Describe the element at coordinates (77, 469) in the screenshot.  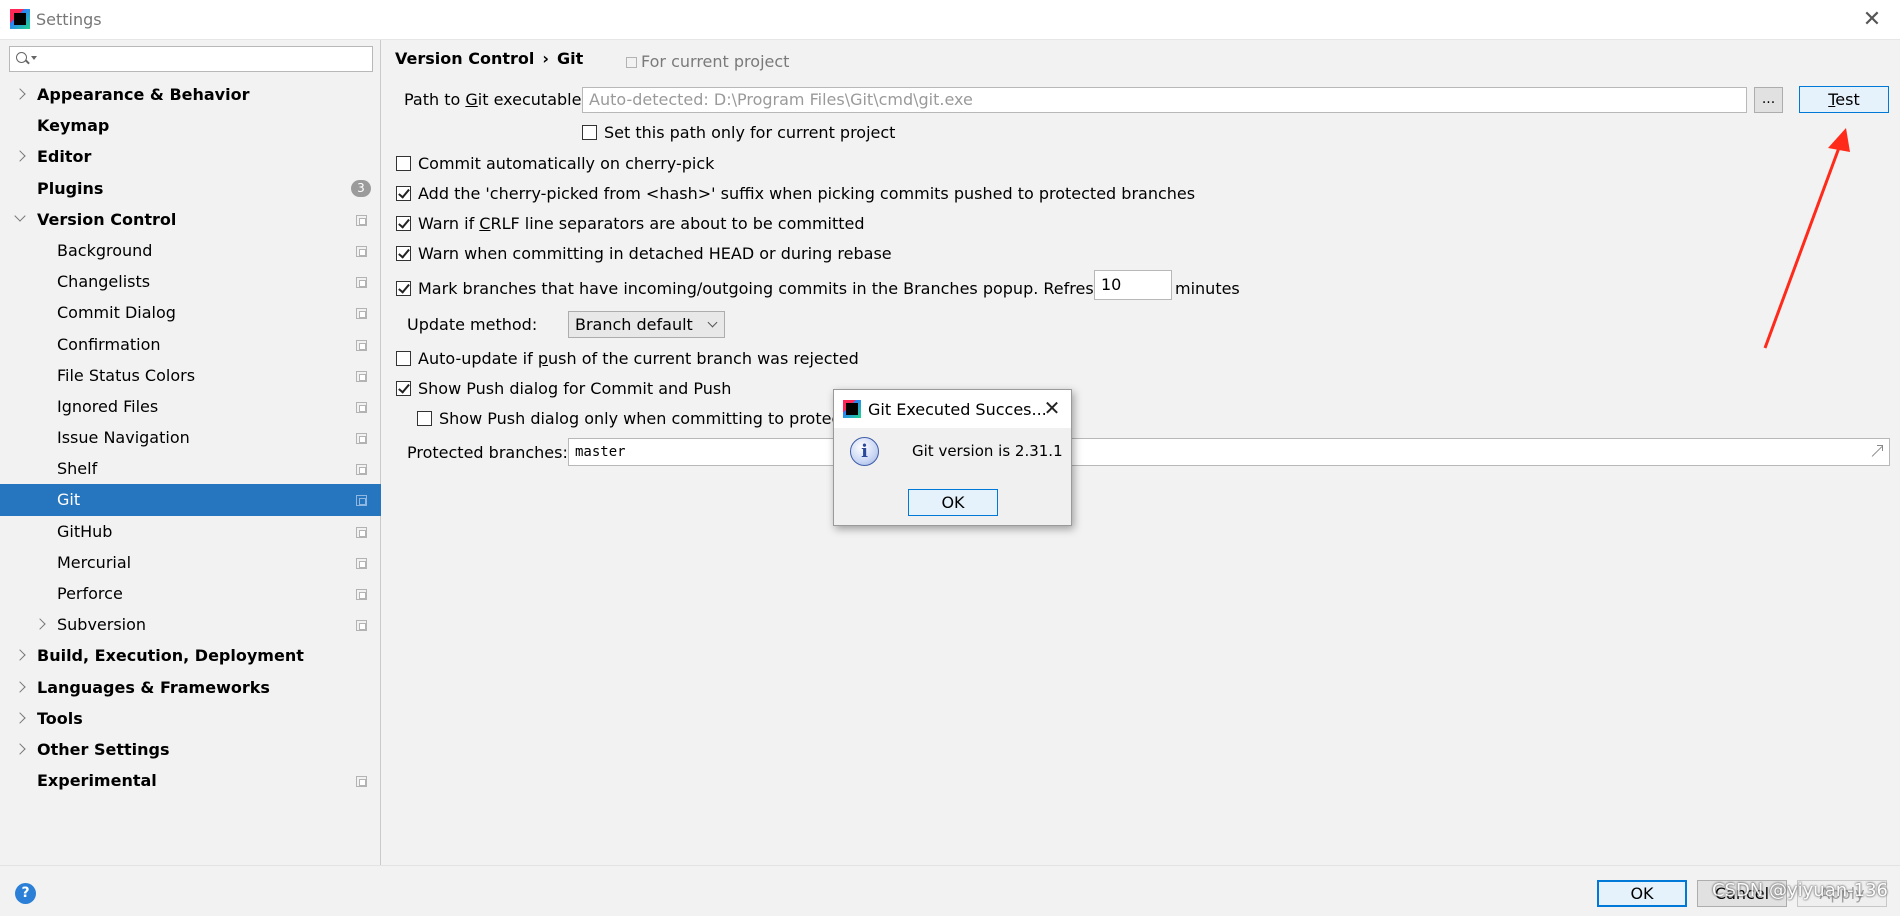
I see `tree-item-label: Shelf` at that location.